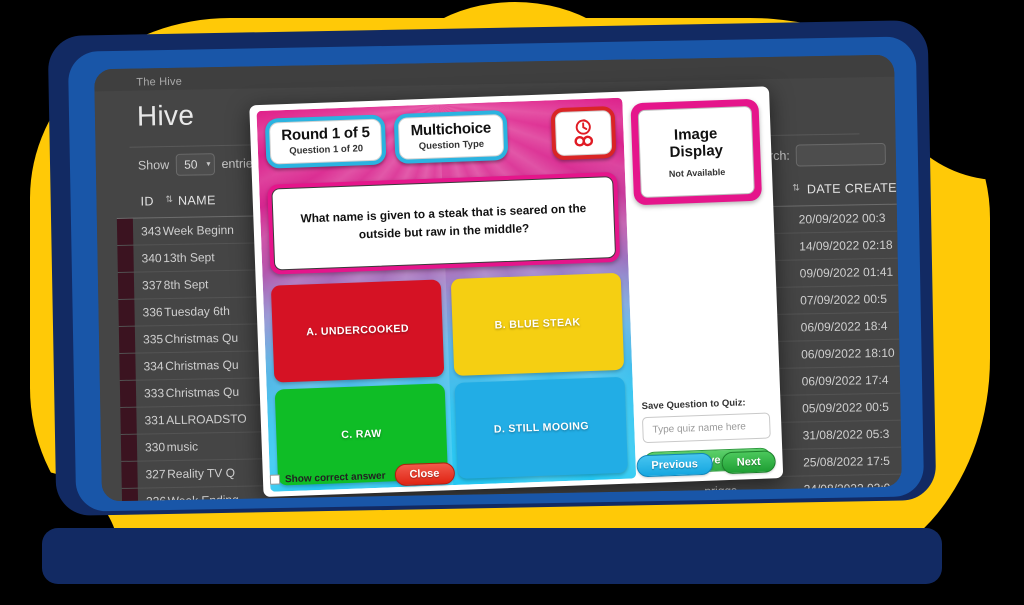 The width and height of the screenshot is (1024, 605). What do you see at coordinates (159, 82) in the screenshot?
I see `breadcrumb: The Hive` at bounding box center [159, 82].